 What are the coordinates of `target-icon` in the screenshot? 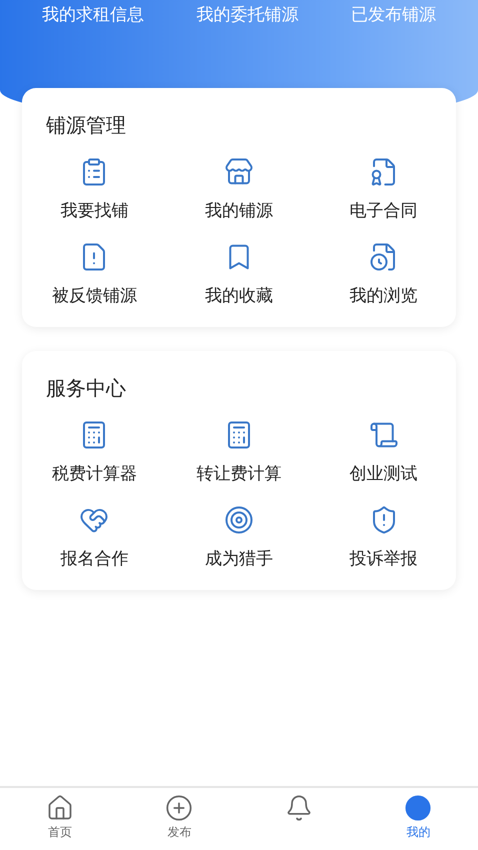 It's located at (239, 520).